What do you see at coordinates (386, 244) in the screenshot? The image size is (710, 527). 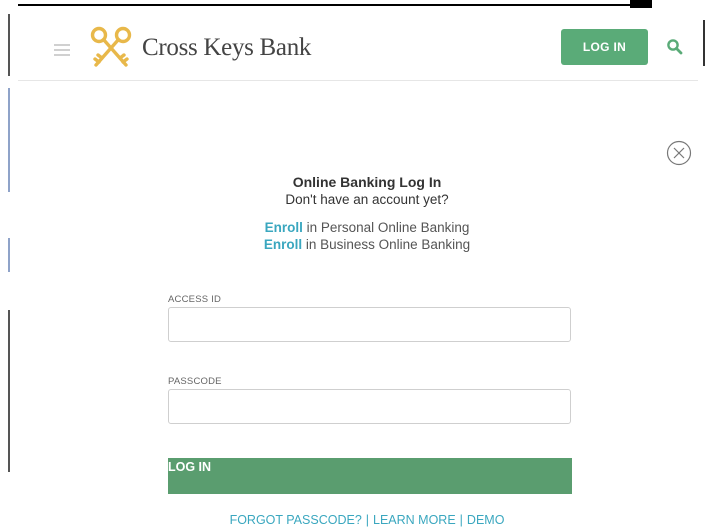 I see `enroll-business-text: in Business Online Banking` at bounding box center [386, 244].